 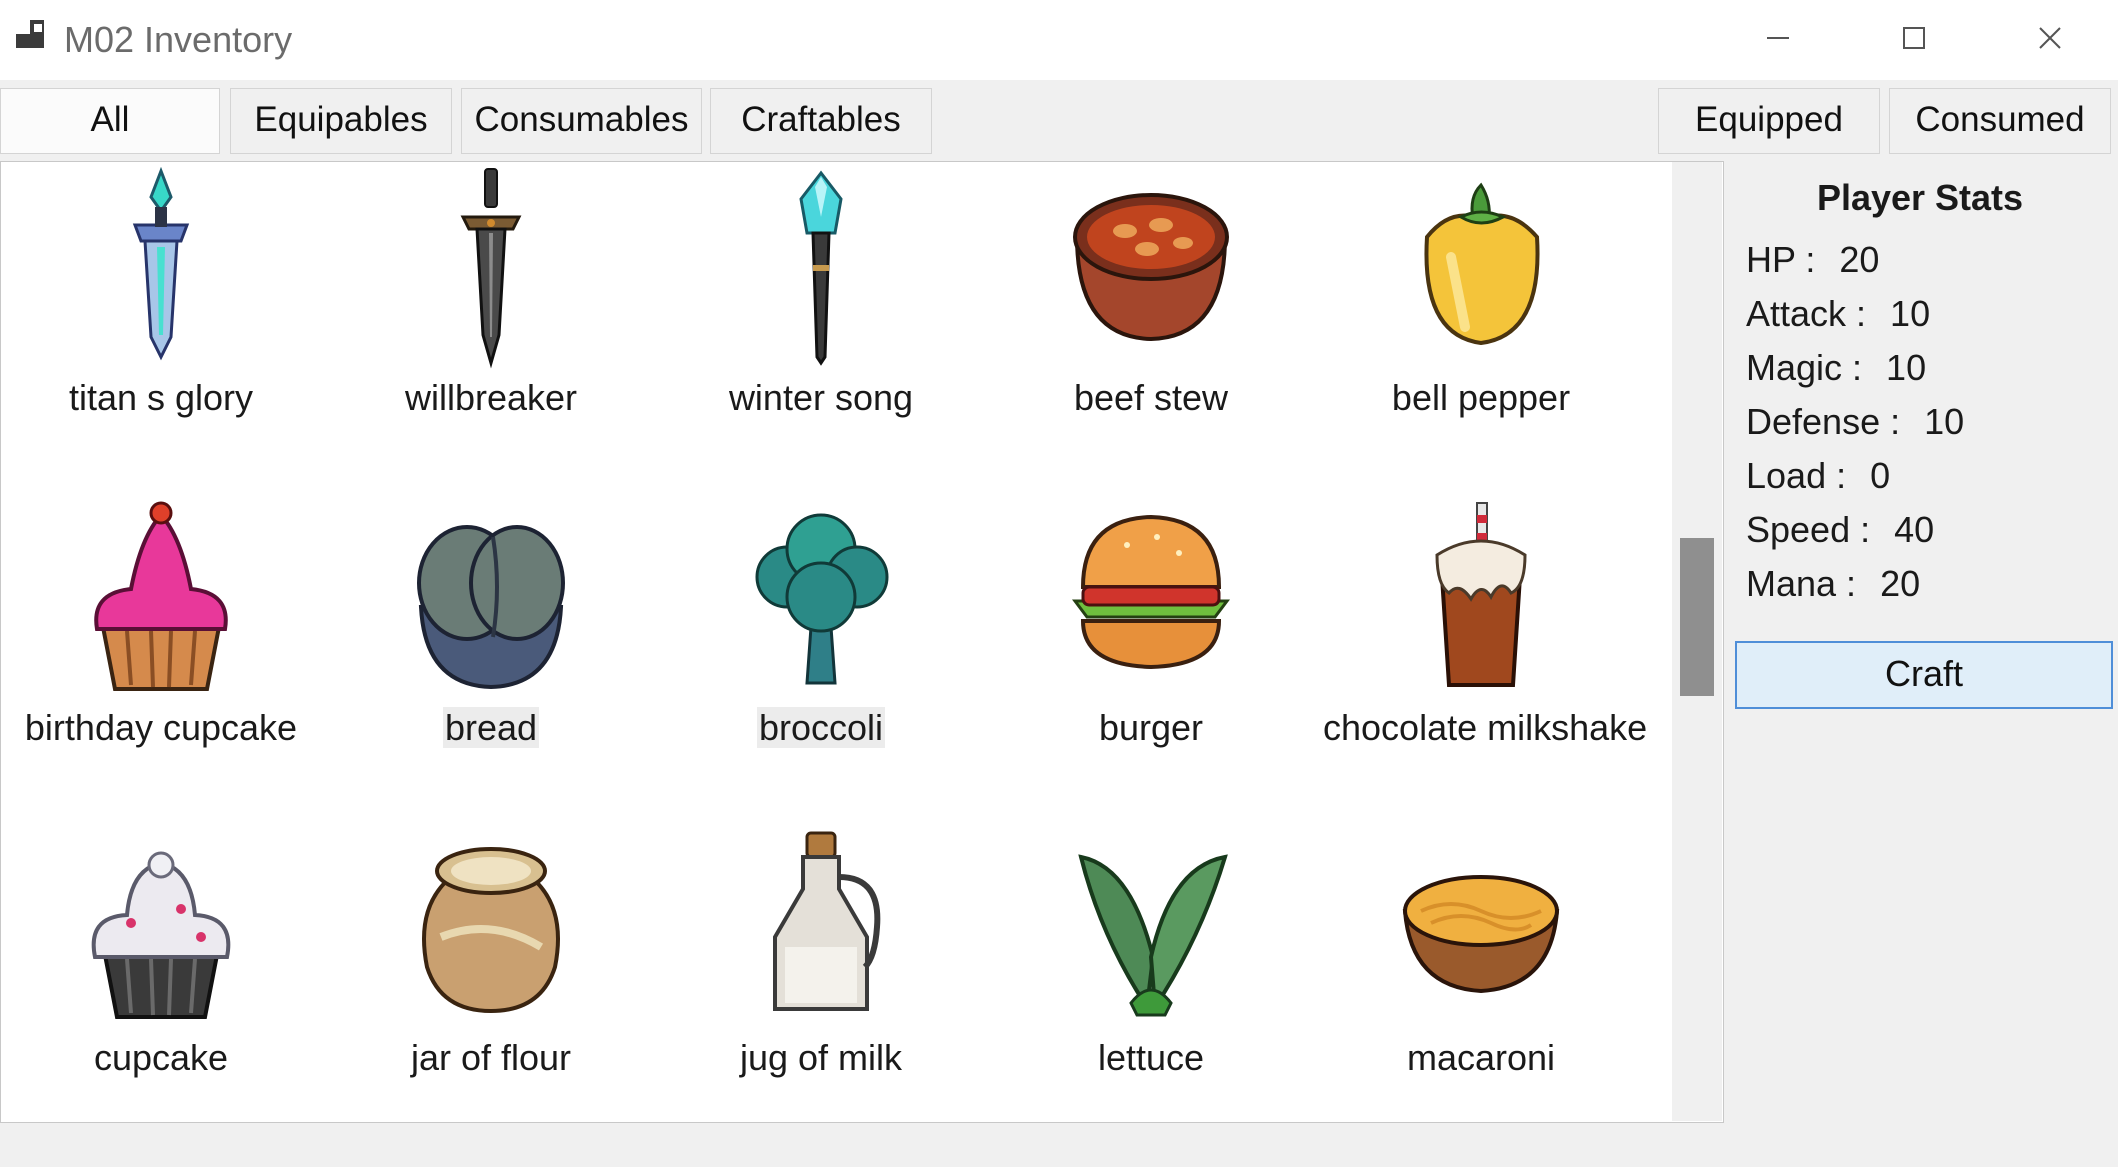 I want to click on minimize-icon, so click(x=1778, y=38).